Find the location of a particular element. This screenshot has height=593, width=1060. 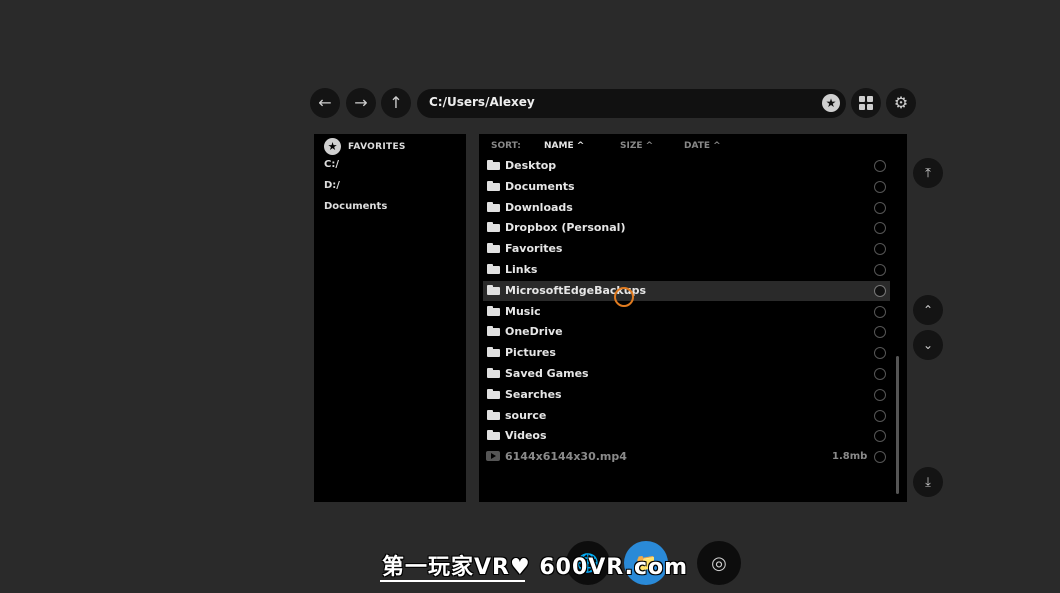

file-row: Saved Games is located at coordinates (686, 374).